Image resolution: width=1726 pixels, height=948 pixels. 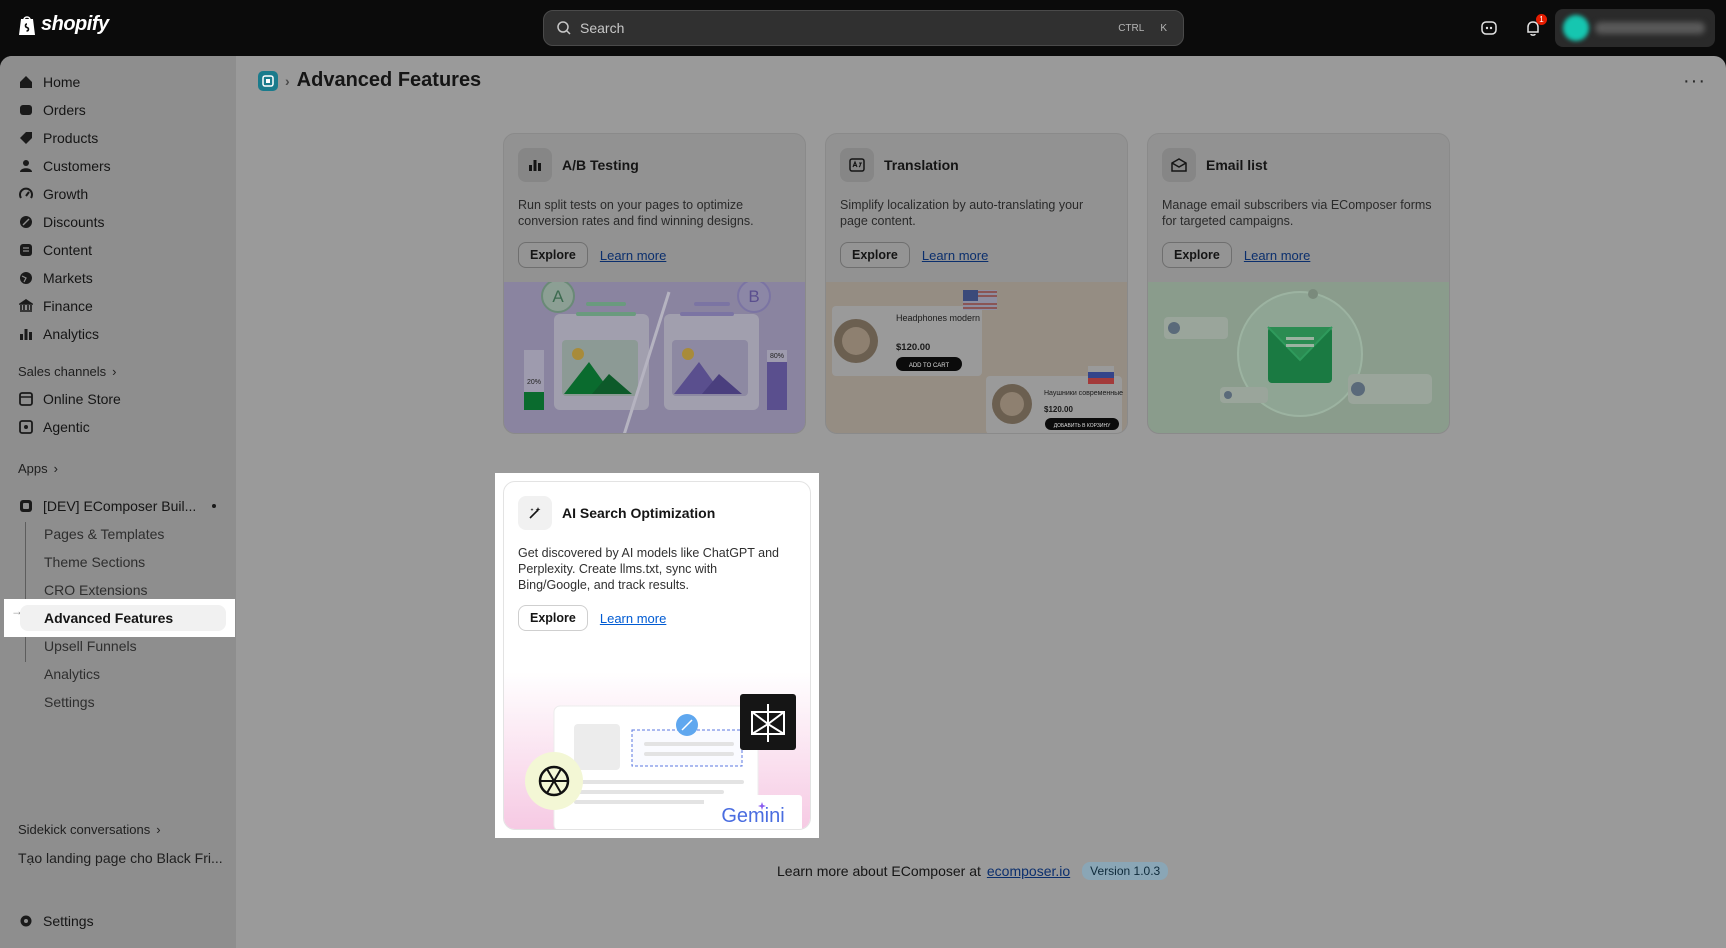 What do you see at coordinates (118, 278) in the screenshot?
I see `sidebar-item-markets: Markets` at bounding box center [118, 278].